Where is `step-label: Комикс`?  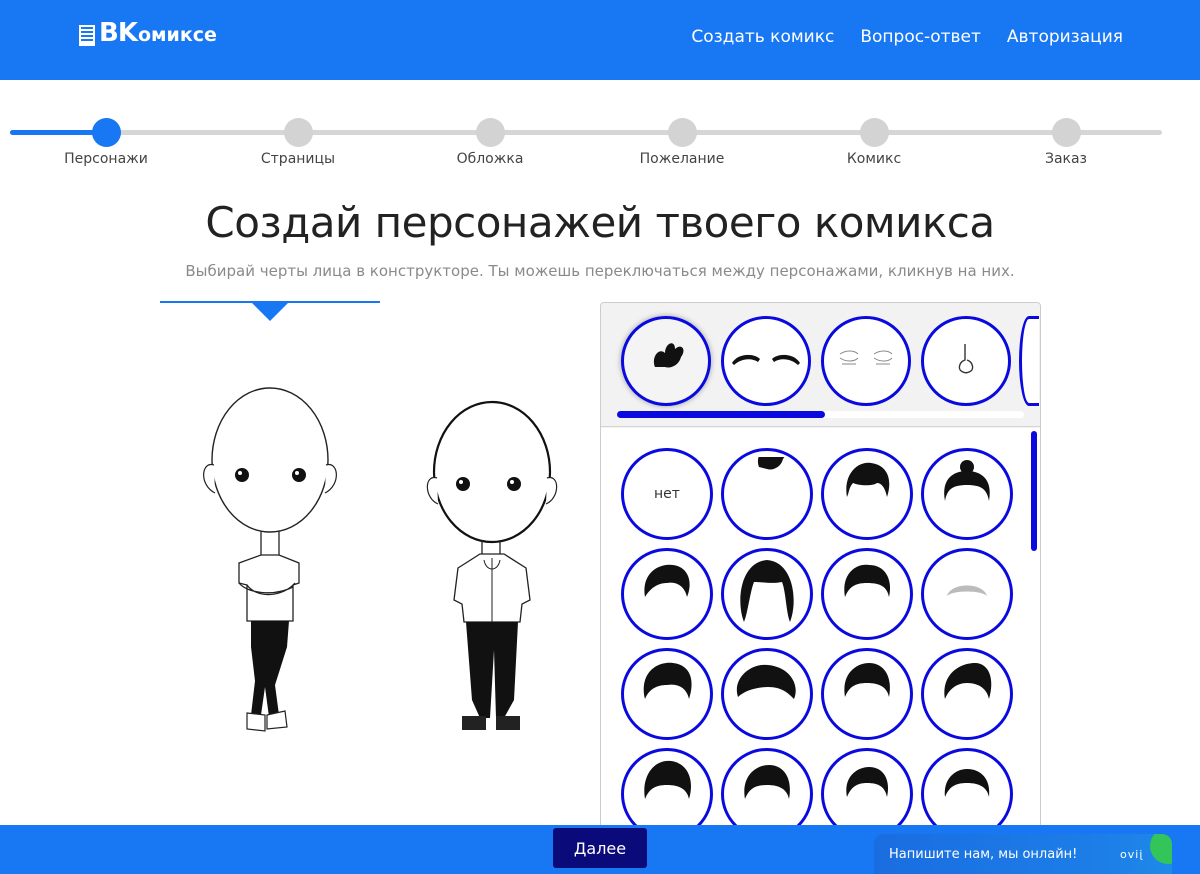
step-label: Комикс is located at coordinates (874, 159).